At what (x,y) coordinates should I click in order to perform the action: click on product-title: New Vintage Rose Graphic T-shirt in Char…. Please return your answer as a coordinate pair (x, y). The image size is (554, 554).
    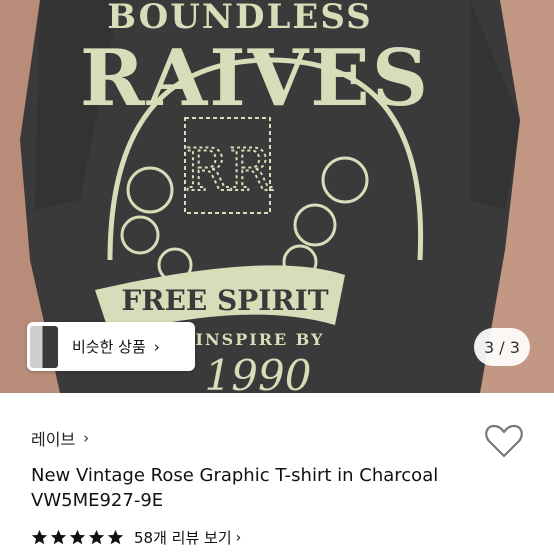
    Looking at the image, I should click on (235, 488).